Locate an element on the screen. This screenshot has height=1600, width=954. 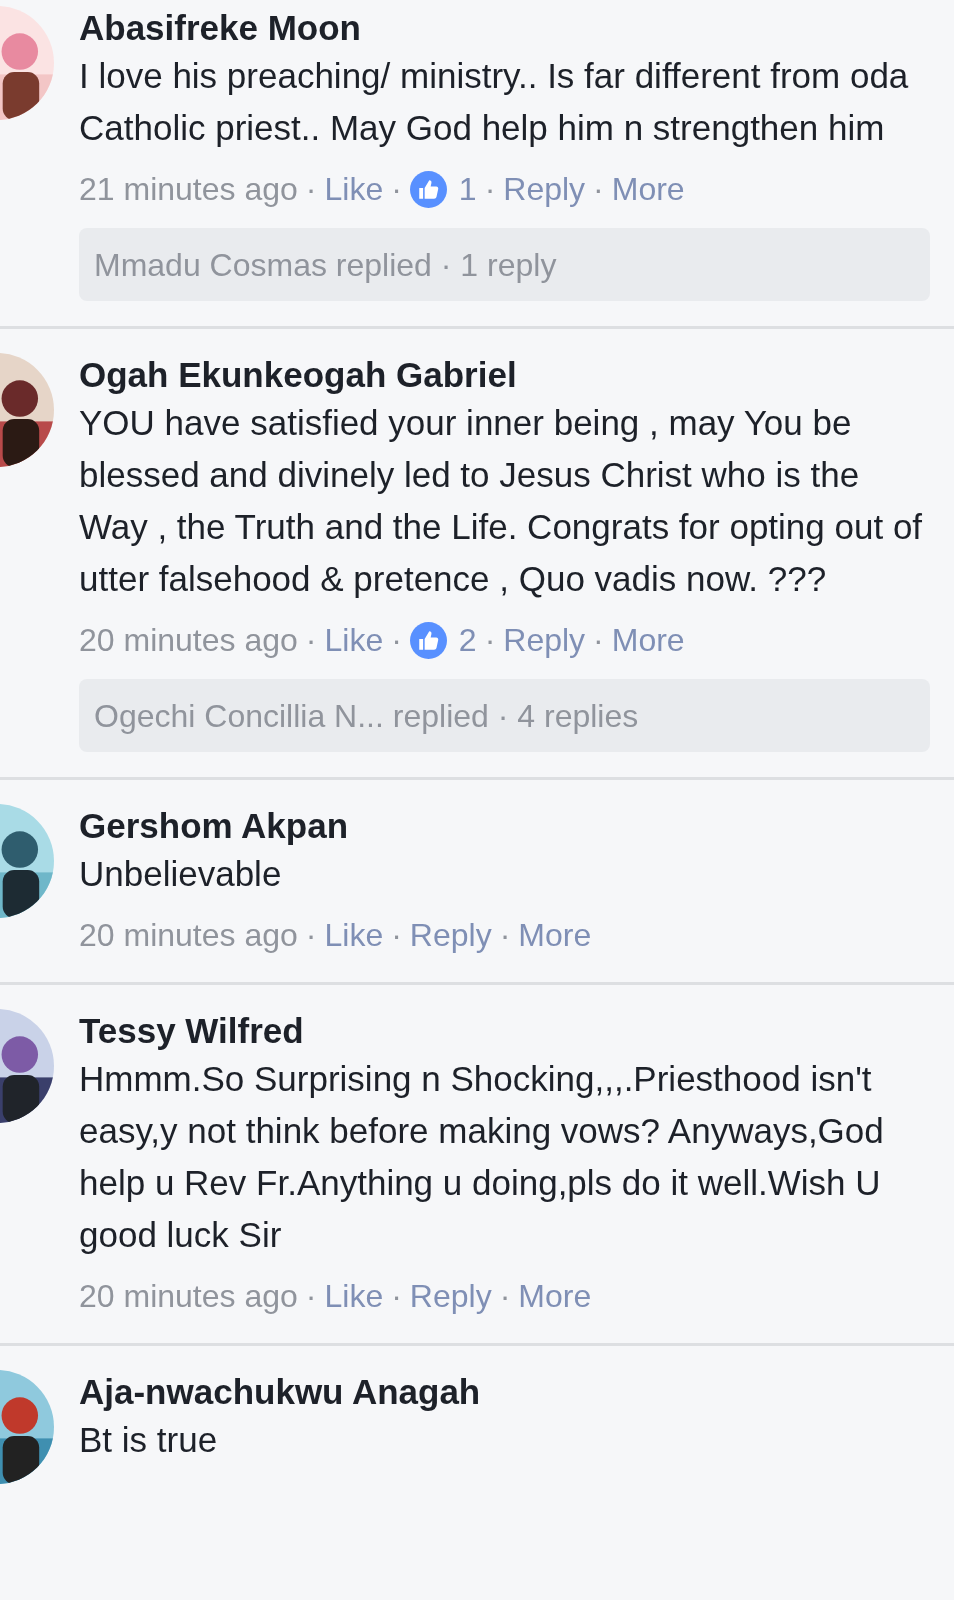
commenter-name: Tessy Wilfred is located at coordinates (504, 1031).